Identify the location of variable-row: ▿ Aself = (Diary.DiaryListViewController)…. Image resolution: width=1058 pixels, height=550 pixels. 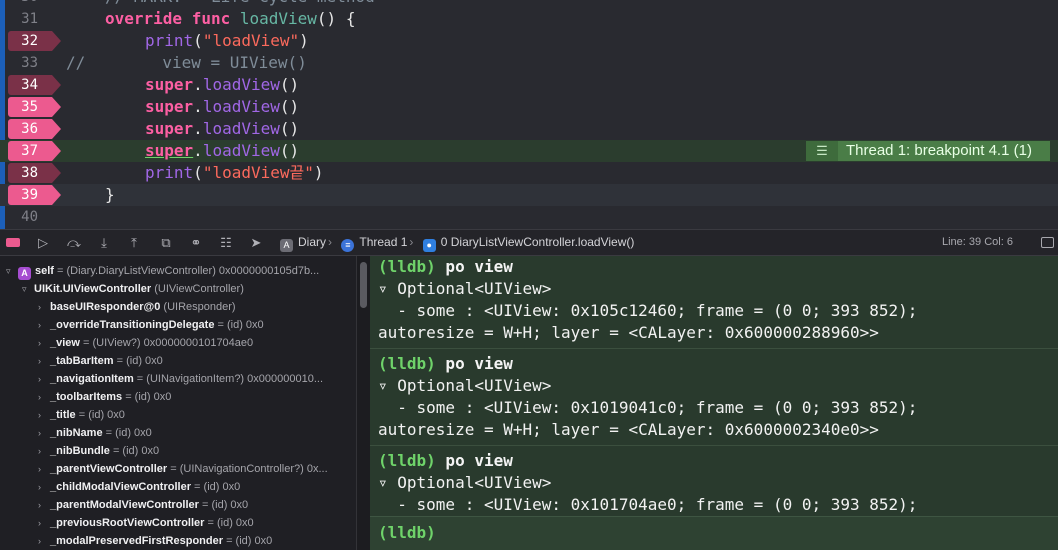
(162, 271).